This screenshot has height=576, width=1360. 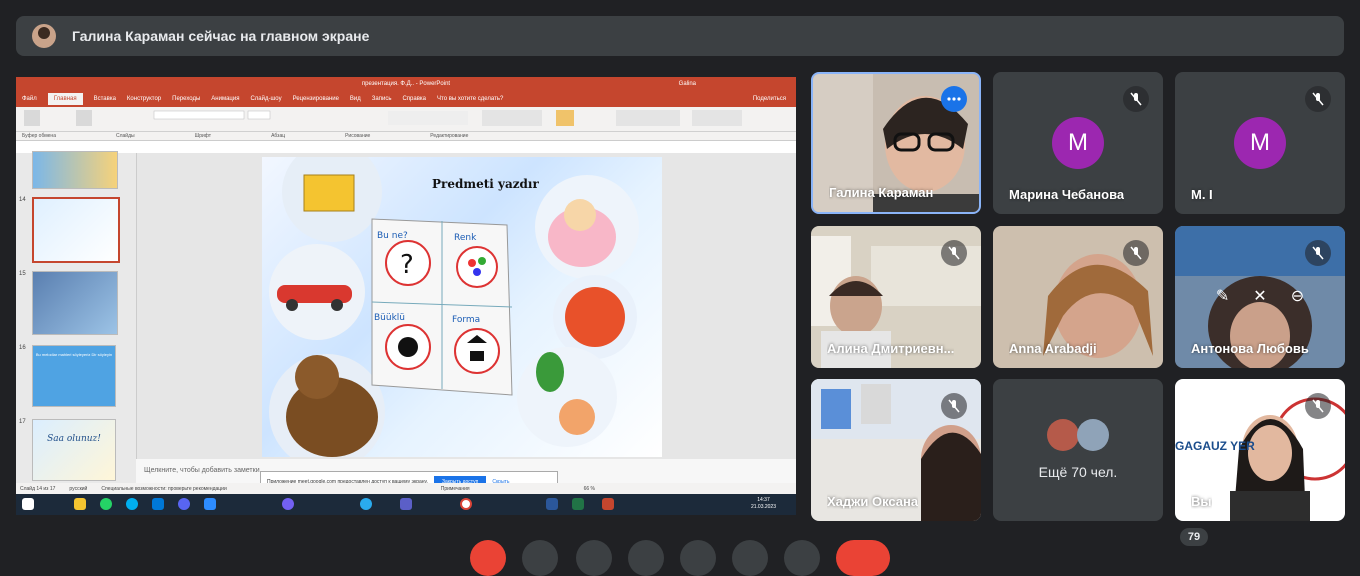 What do you see at coordinates (1201, 501) in the screenshot?
I see `participant-name: Вы` at bounding box center [1201, 501].